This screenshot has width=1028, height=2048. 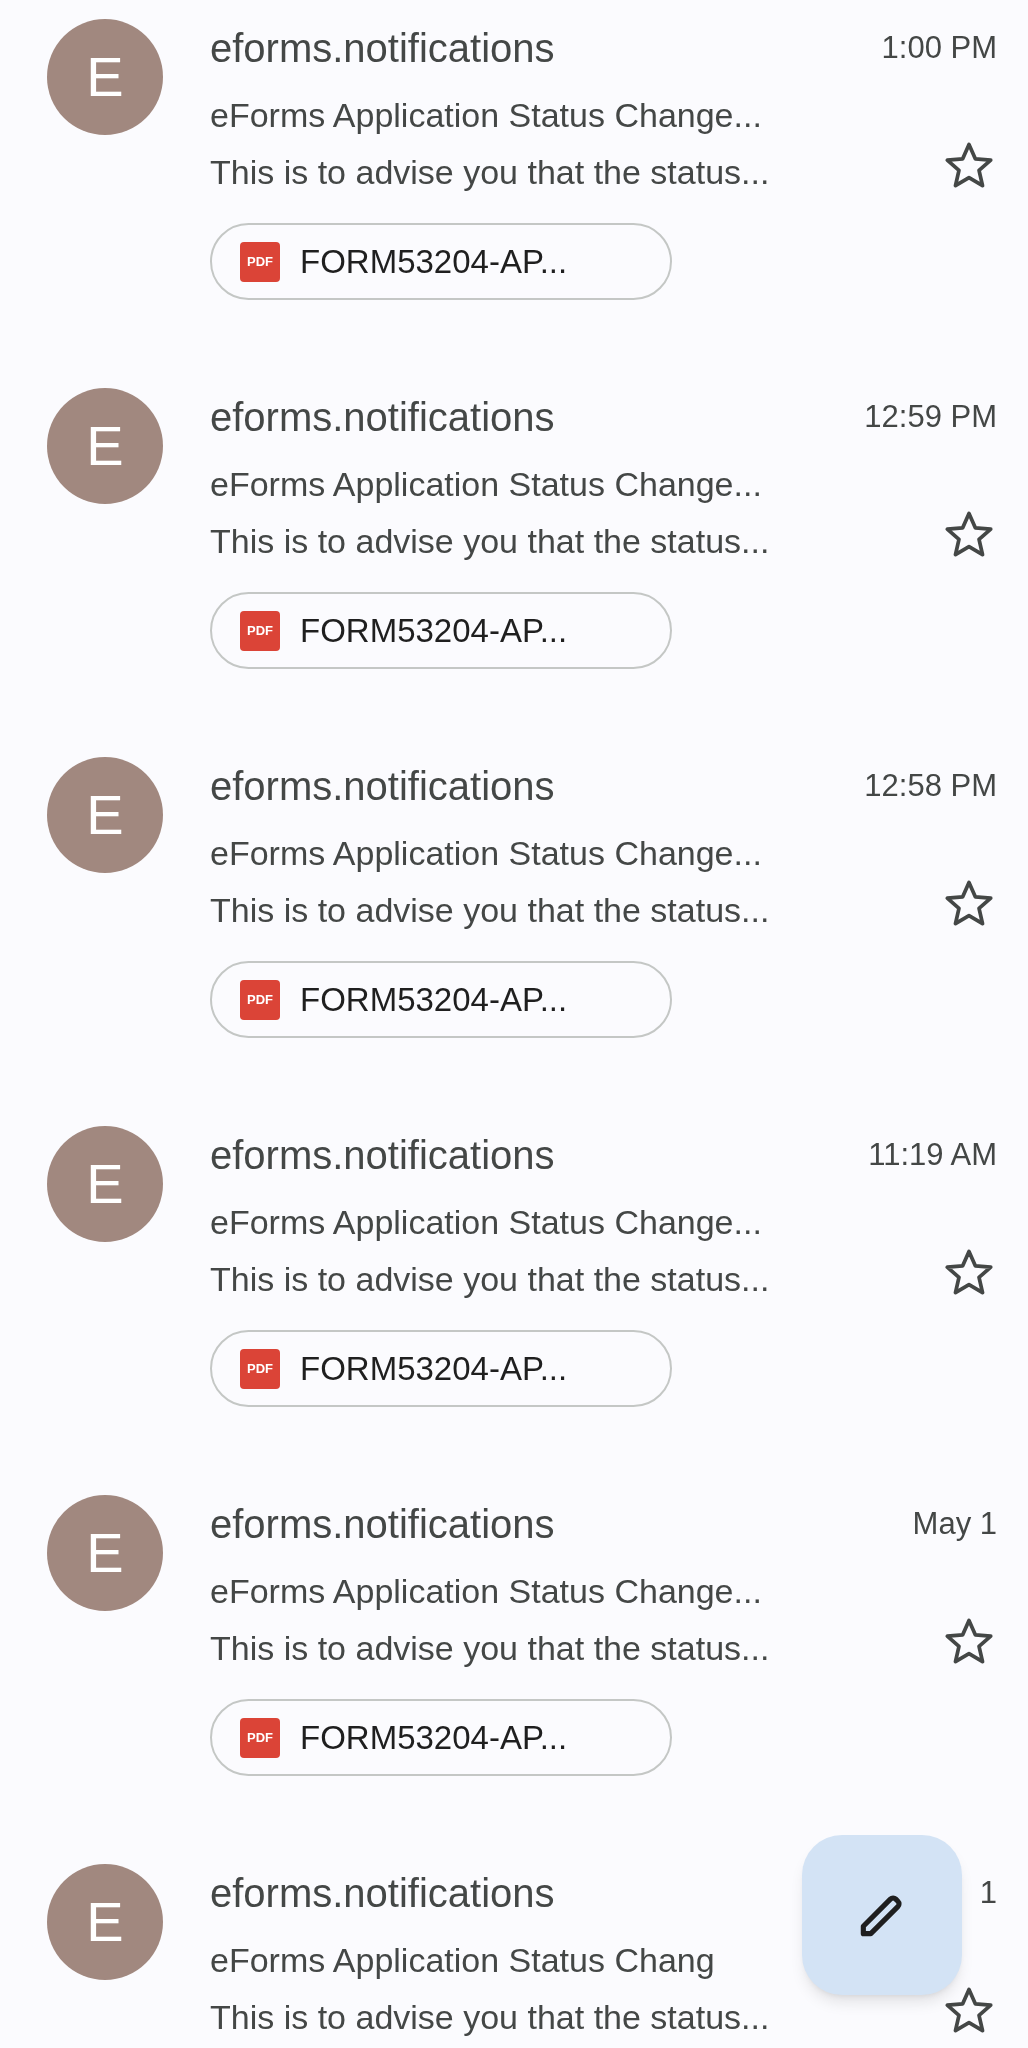 I want to click on email-time: May 1, so click(x=954, y=1523).